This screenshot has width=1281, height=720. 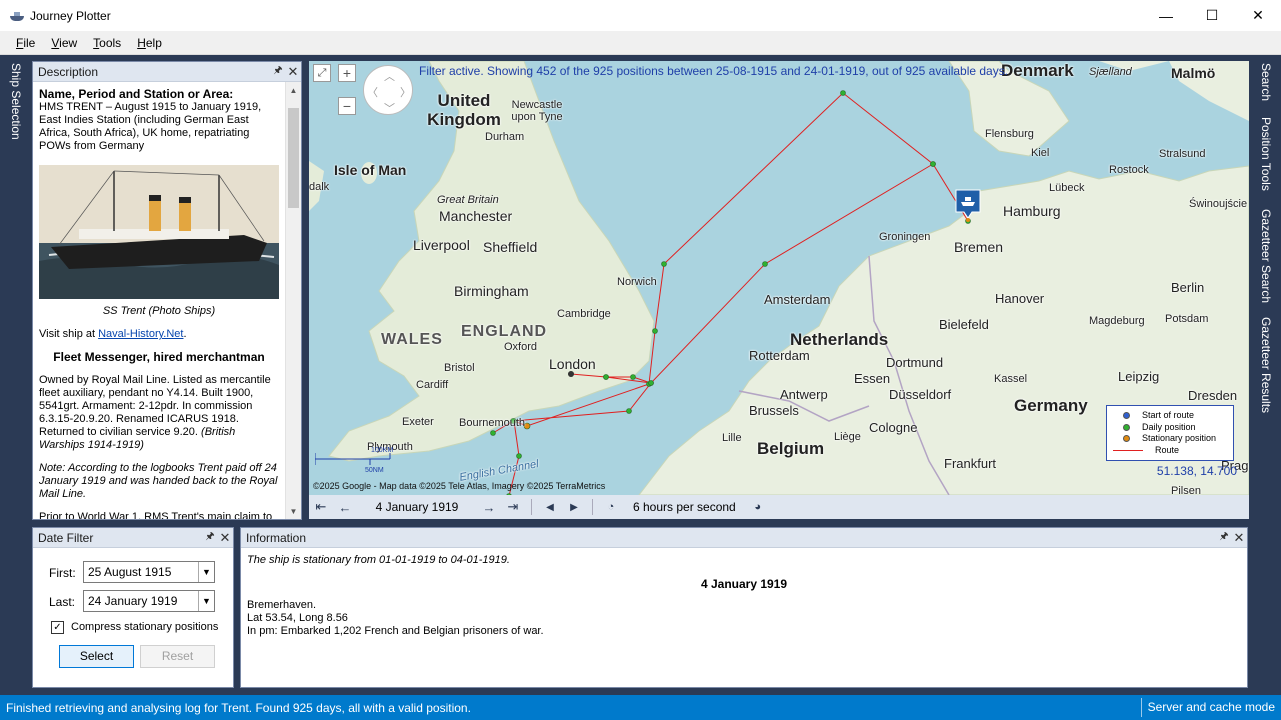 I want to click on last-date-select: 24 January 1919 ▼, so click(x=149, y=601).